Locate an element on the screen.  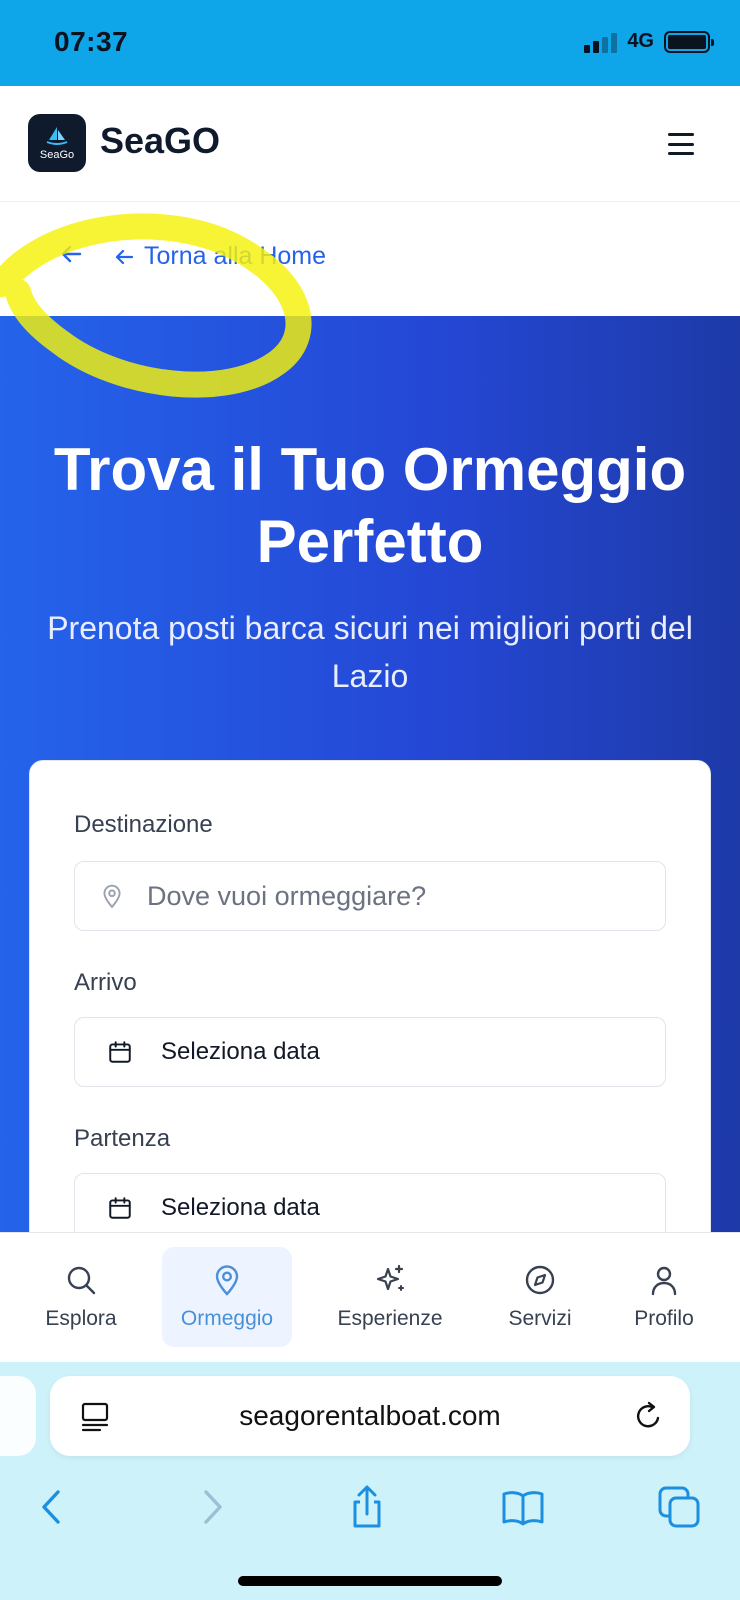
browser-chrome: seagorentalboat.com is located at coordinates (370, 1481).